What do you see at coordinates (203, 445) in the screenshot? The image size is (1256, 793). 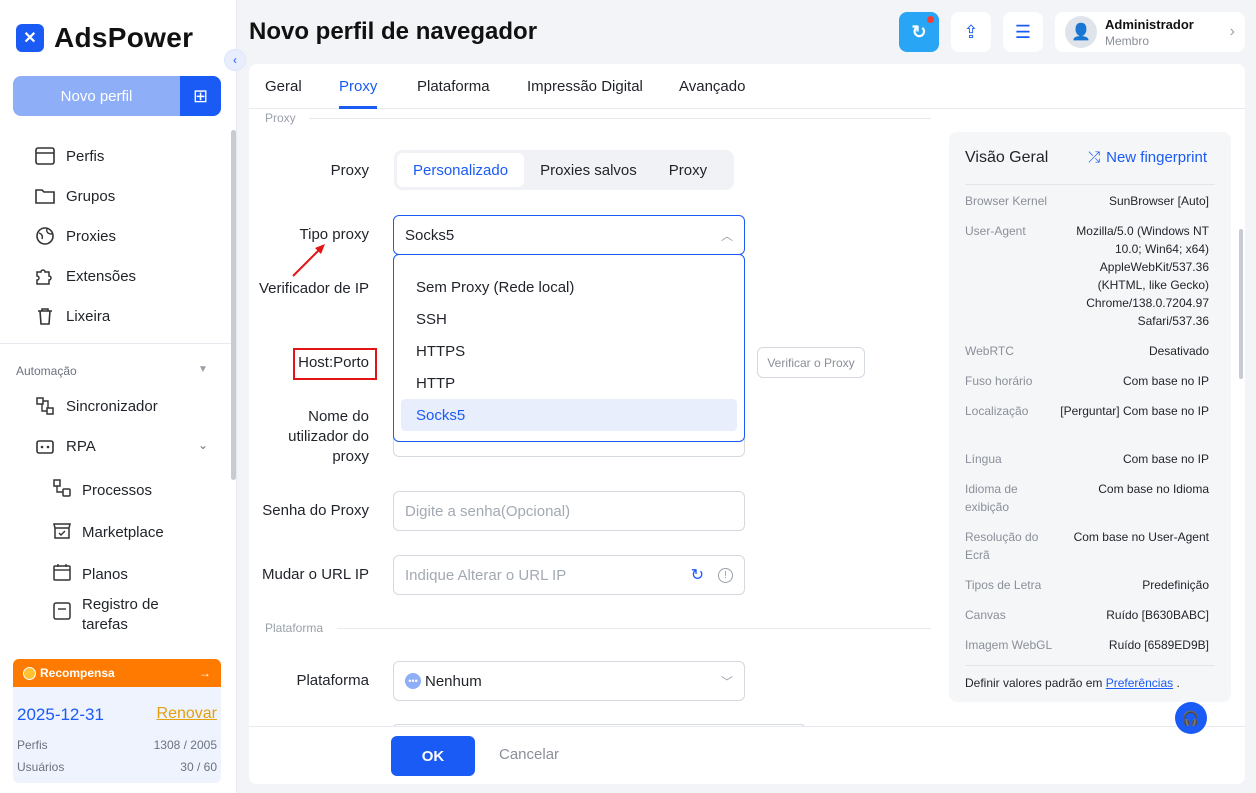 I see `chevron-down-icon: ⌄` at bounding box center [203, 445].